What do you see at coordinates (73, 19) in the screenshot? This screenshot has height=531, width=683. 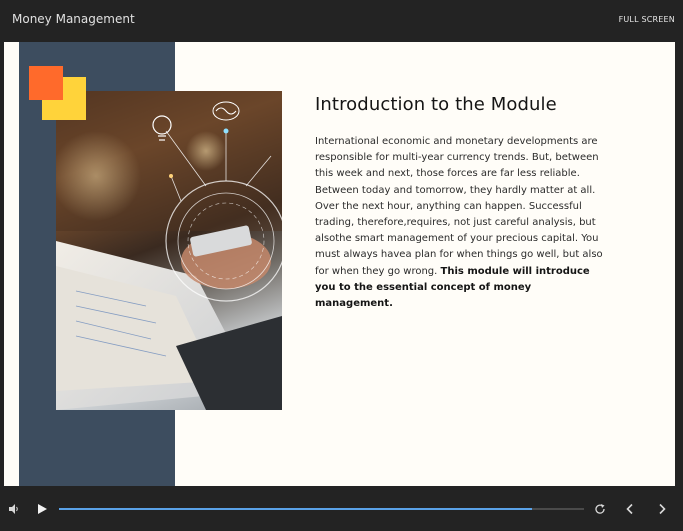 I see `course-title: Money Management` at bounding box center [73, 19].